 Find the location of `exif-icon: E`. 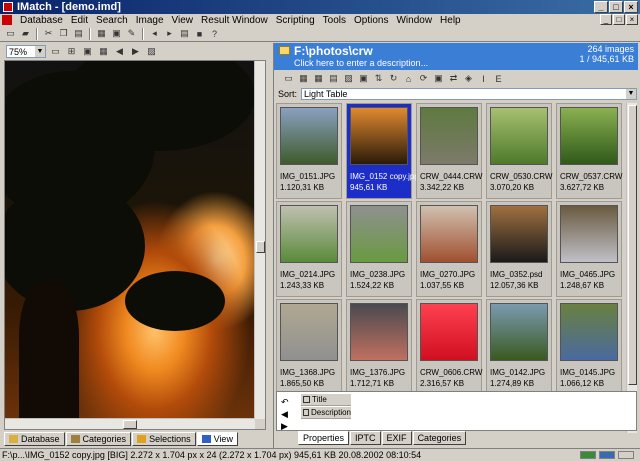

exif-icon: E is located at coordinates (498, 78).